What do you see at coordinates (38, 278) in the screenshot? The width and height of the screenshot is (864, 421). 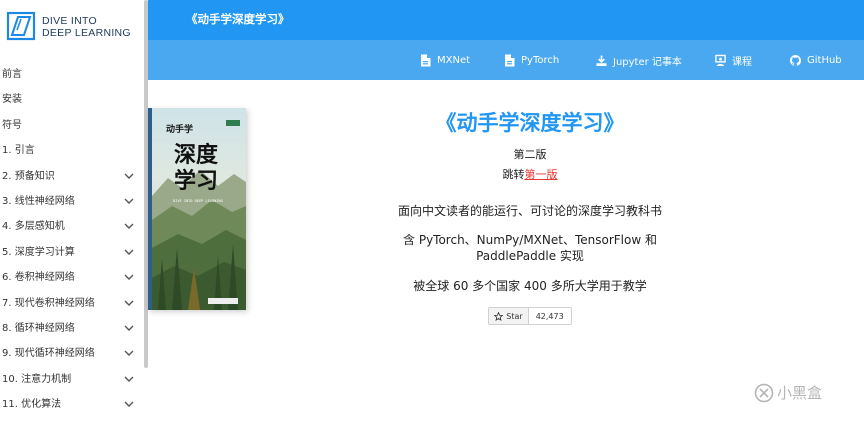 I see `sidebar-item-label: 6. 卷积神经网络` at bounding box center [38, 278].